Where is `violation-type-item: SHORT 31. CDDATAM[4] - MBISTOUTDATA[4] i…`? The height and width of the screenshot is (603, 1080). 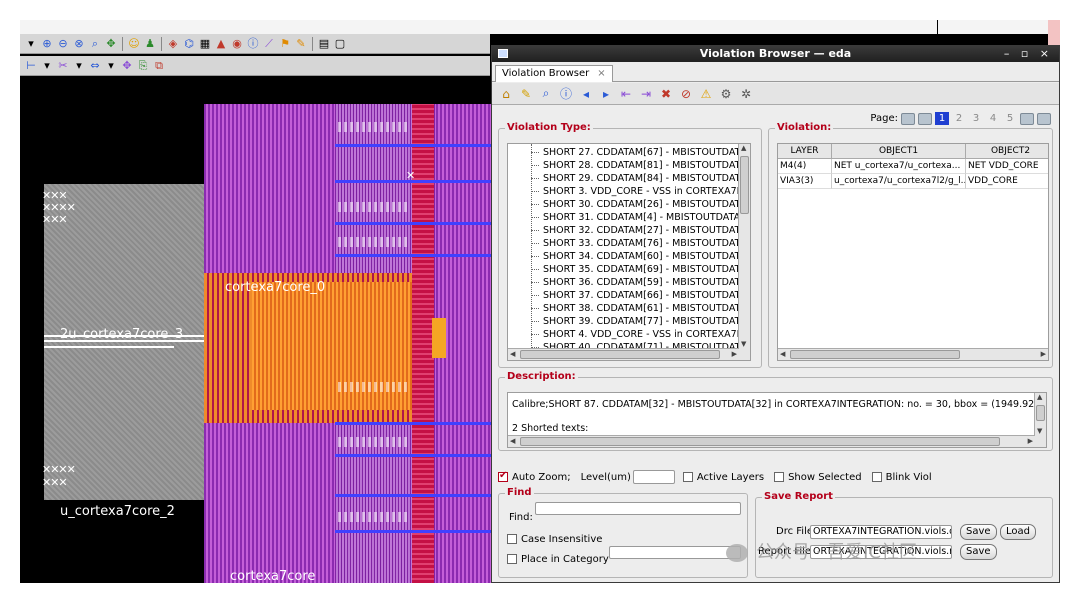 violation-type-item: SHORT 31. CDDATAM[4] - MBISTOUTDATA[4] i… is located at coordinates (624, 217).